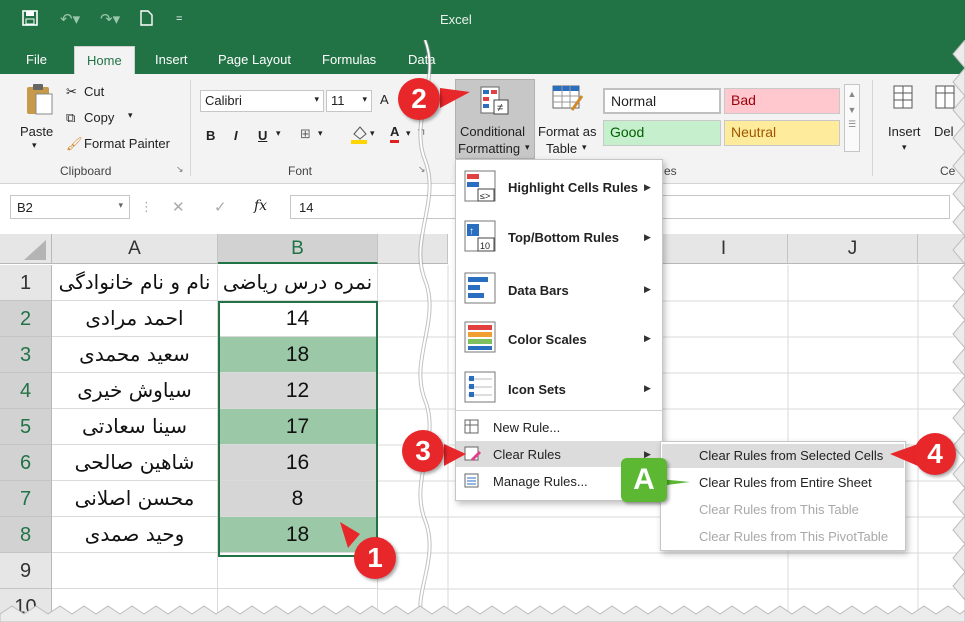 Image resolution: width=965 pixels, height=622 pixels. Describe the element at coordinates (935, 454) in the screenshot. I see `step-4-callout: 4` at that location.